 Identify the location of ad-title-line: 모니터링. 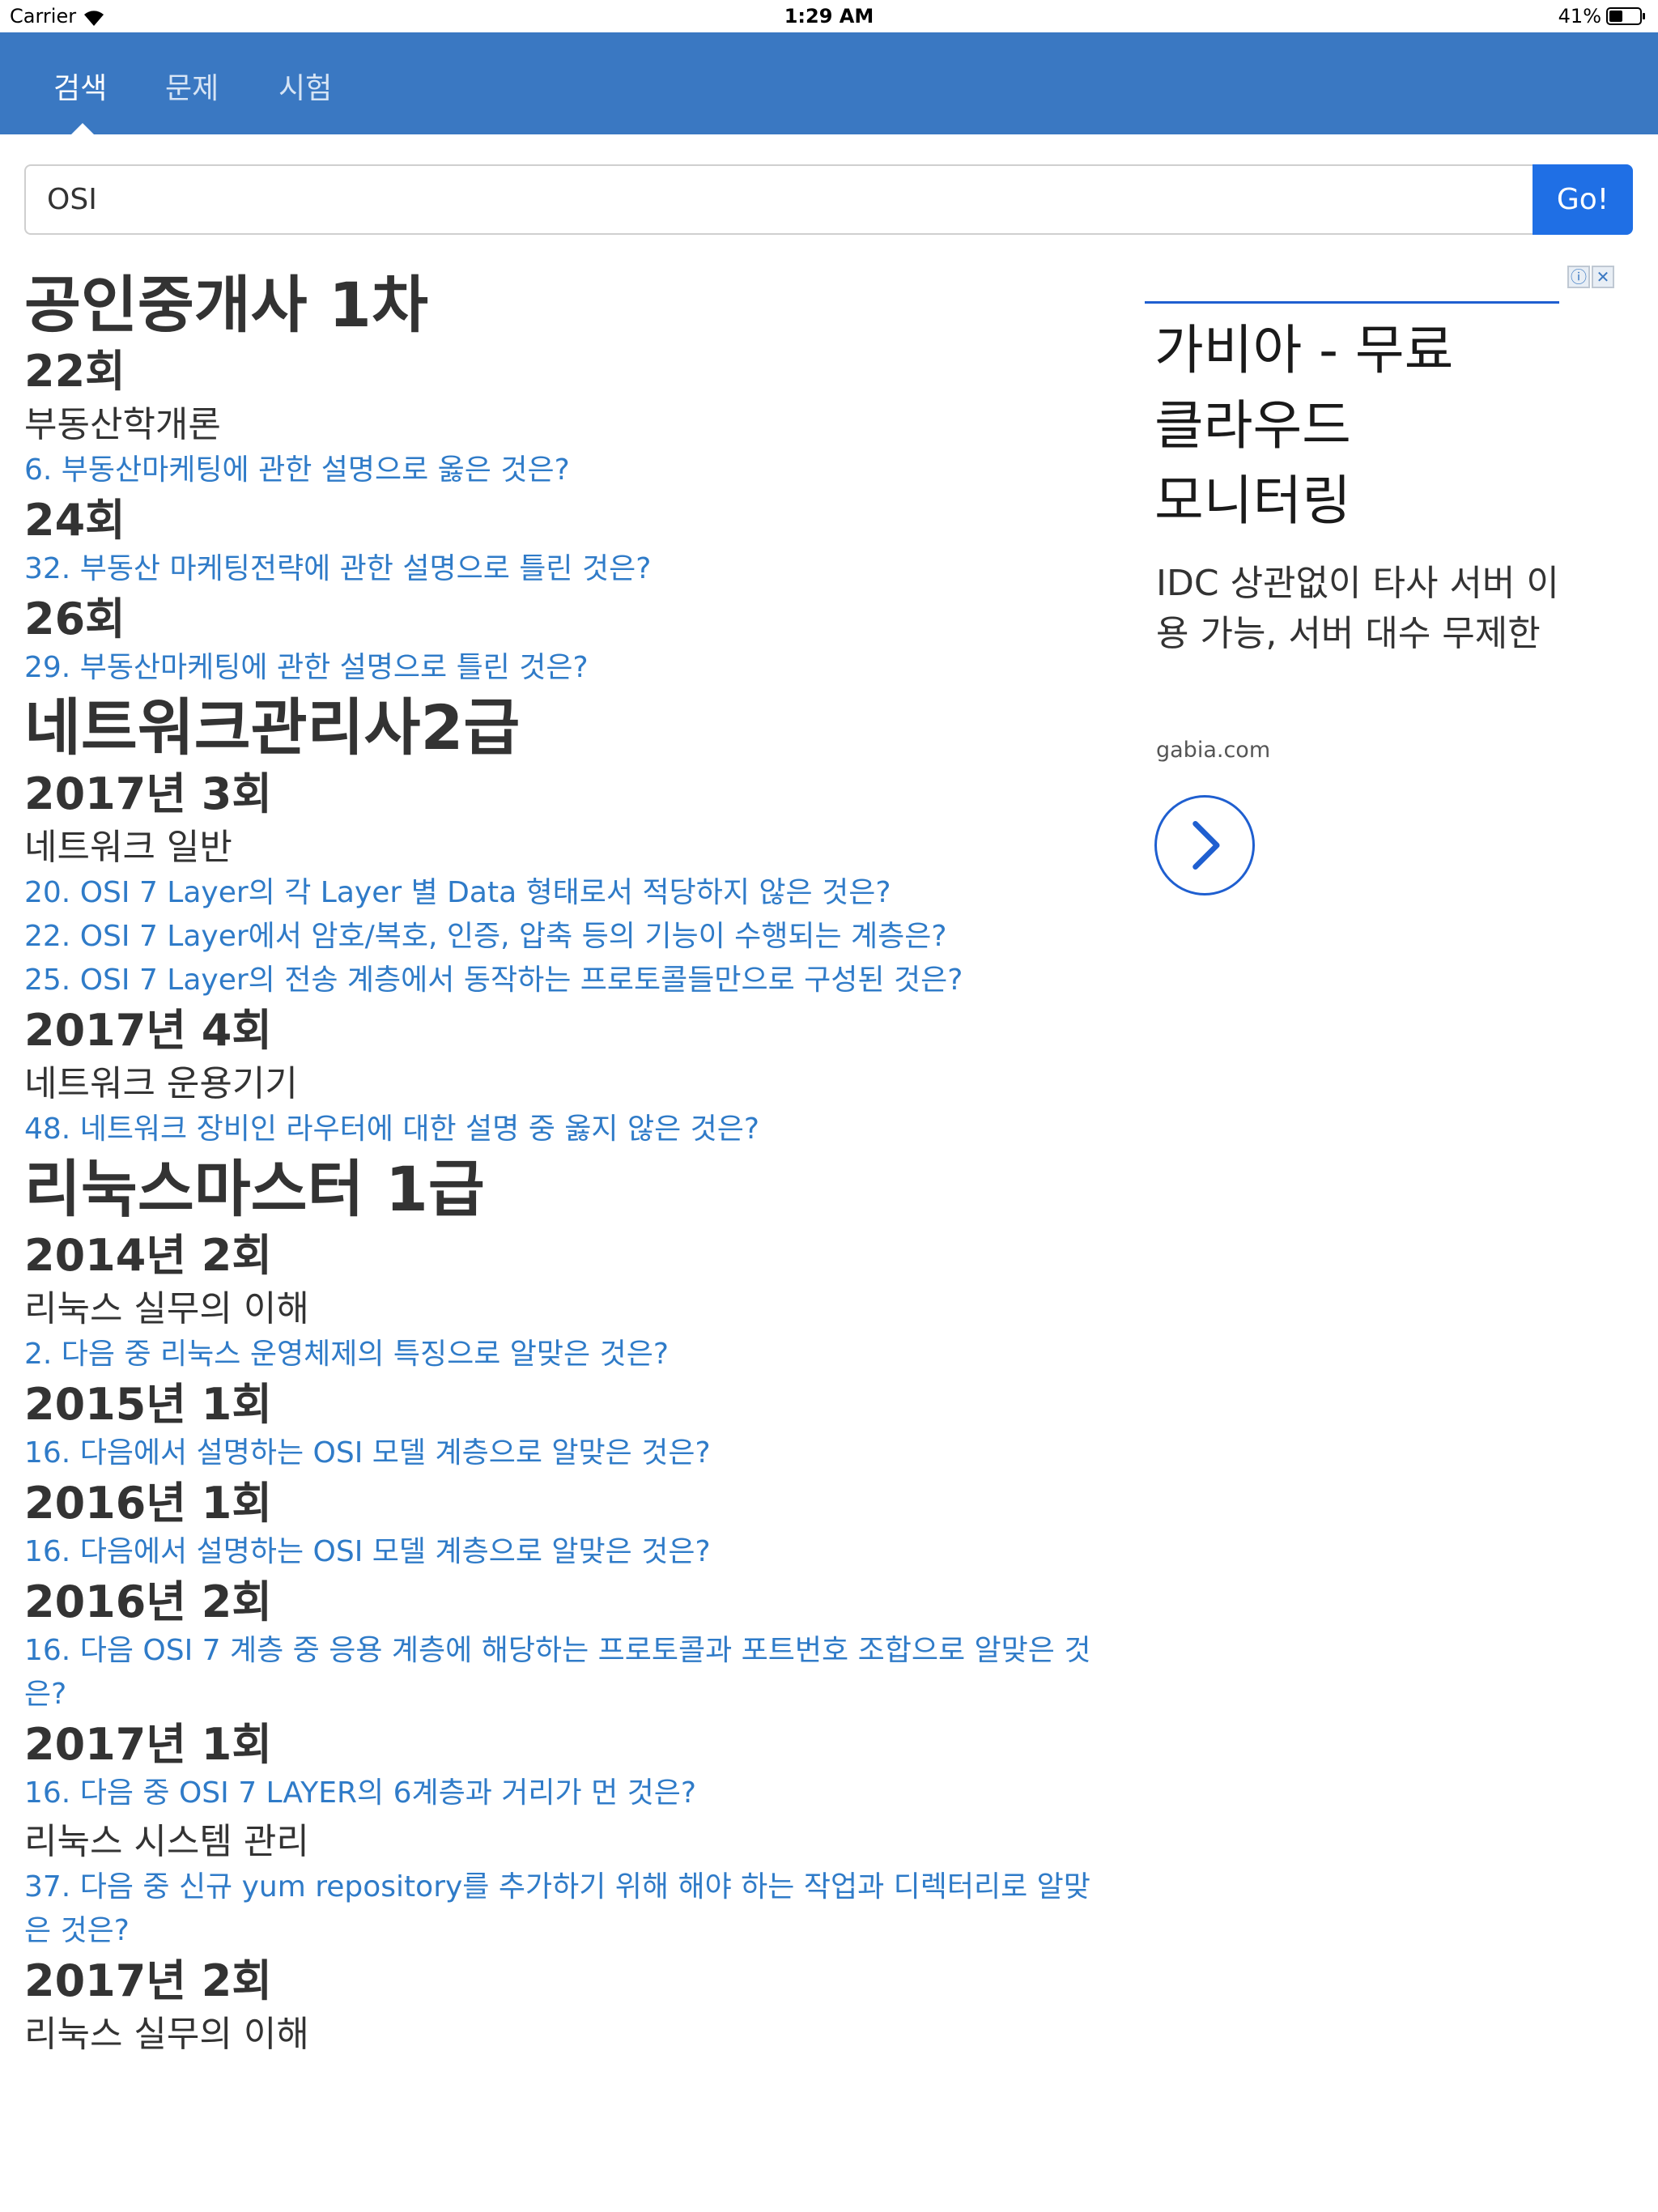
(1252, 501).